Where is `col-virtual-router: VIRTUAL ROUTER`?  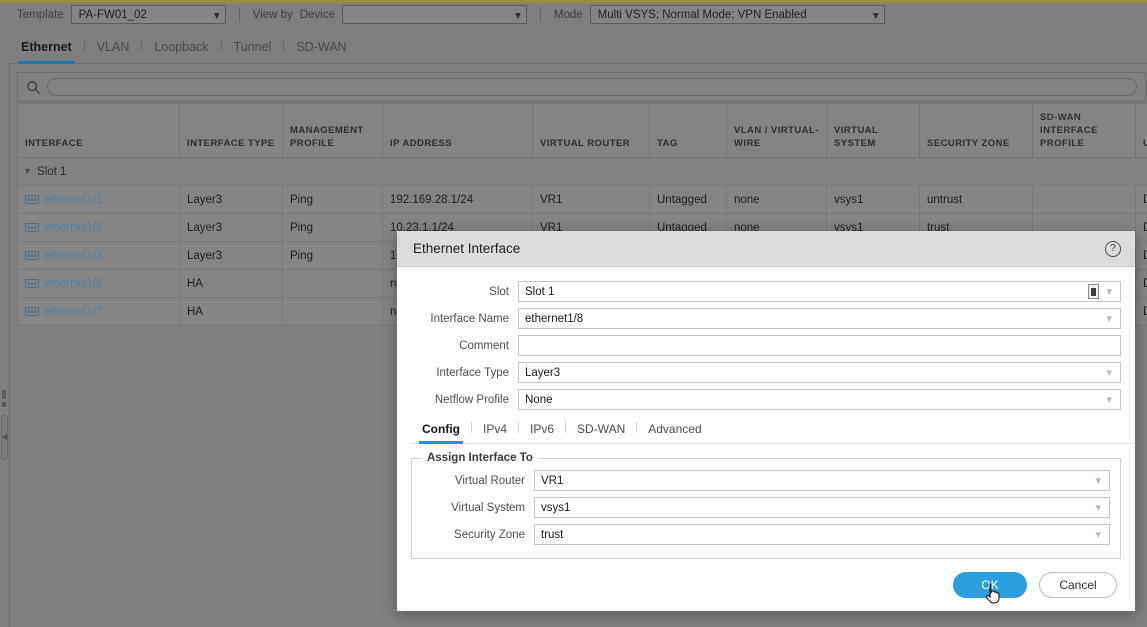 col-virtual-router: VIRTUAL ROUTER is located at coordinates (591, 130).